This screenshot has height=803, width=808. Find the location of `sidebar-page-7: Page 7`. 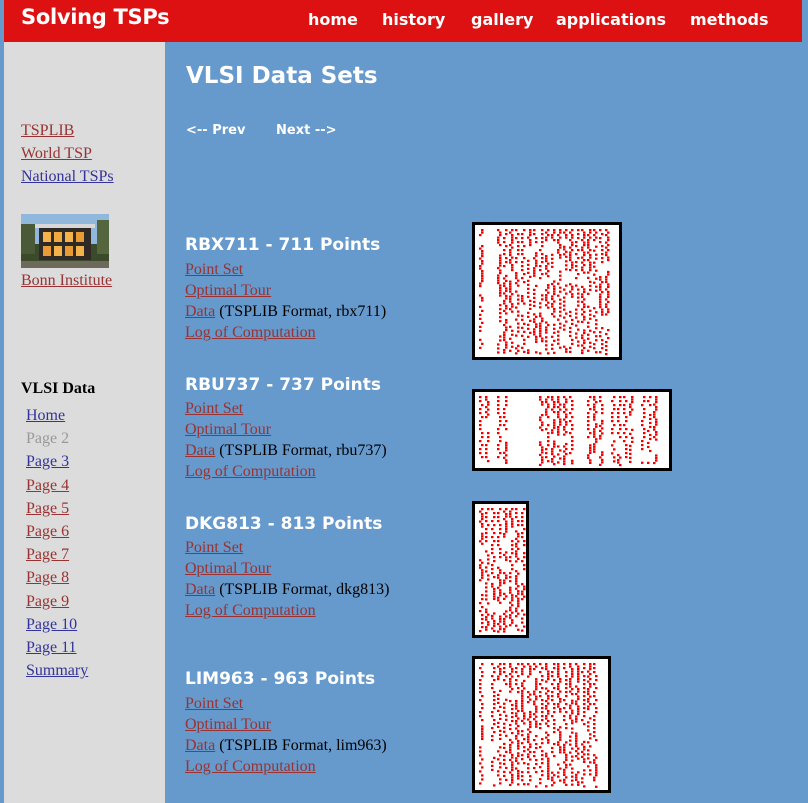

sidebar-page-7: Page 7 is located at coordinates (47, 555).